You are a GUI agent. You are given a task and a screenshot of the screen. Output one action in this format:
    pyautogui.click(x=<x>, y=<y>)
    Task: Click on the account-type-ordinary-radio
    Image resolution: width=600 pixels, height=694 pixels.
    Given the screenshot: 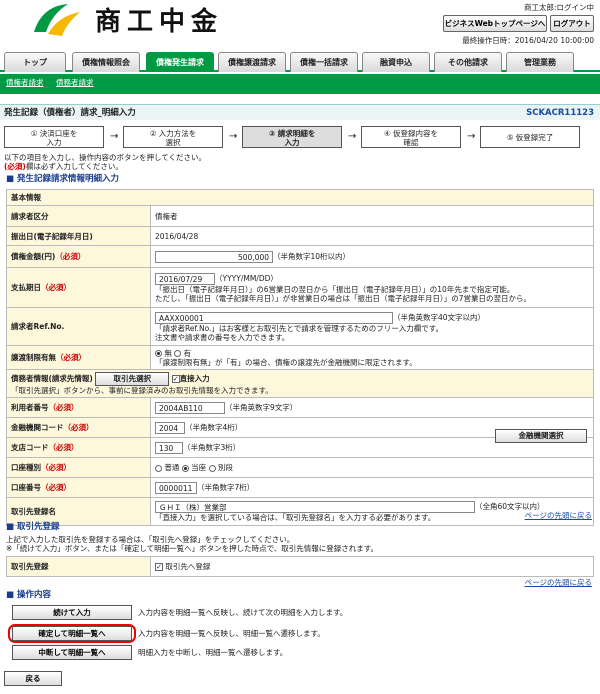 What is the action you would take?
    pyautogui.click(x=158, y=468)
    